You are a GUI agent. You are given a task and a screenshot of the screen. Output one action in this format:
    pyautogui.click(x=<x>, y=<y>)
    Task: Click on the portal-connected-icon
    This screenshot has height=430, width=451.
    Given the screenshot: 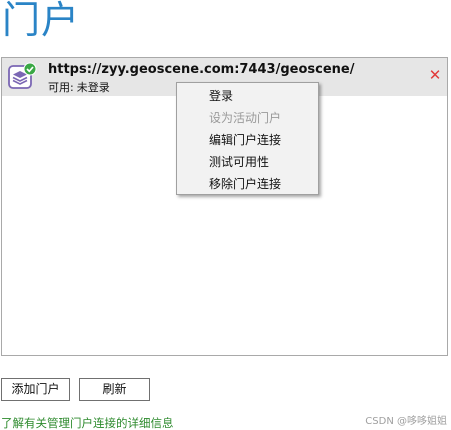 What is the action you would take?
    pyautogui.click(x=22, y=75)
    